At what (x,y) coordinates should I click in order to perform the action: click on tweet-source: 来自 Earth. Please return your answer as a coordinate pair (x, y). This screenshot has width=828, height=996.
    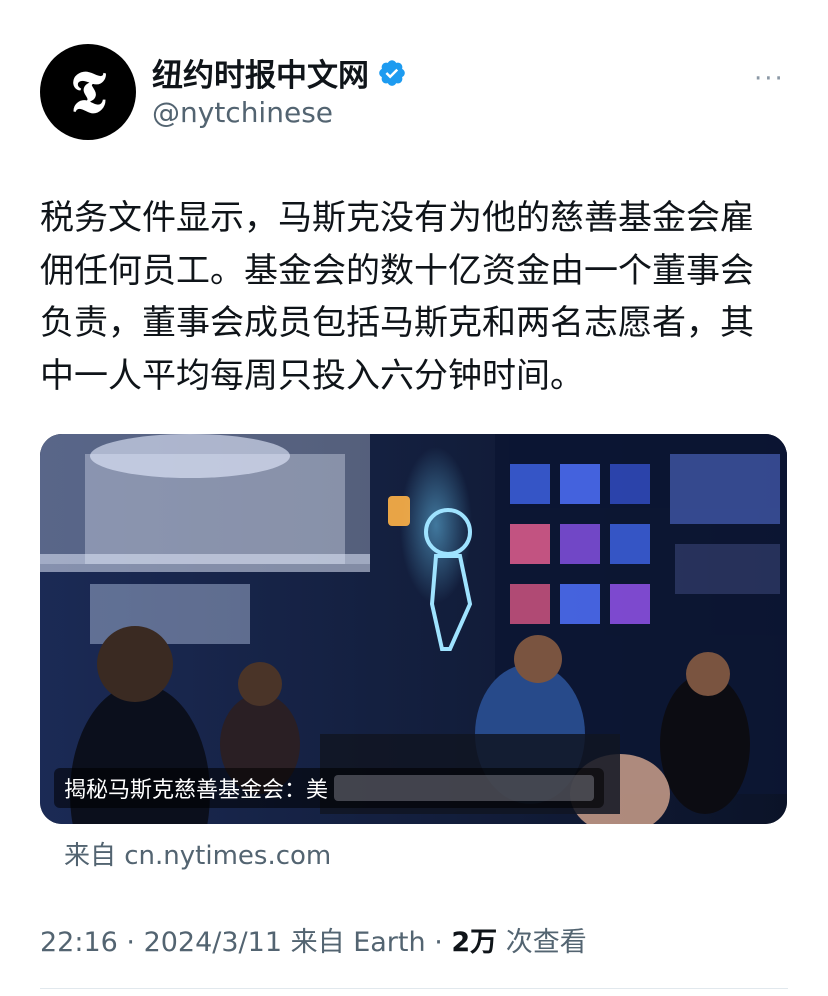
    Looking at the image, I should click on (358, 942).